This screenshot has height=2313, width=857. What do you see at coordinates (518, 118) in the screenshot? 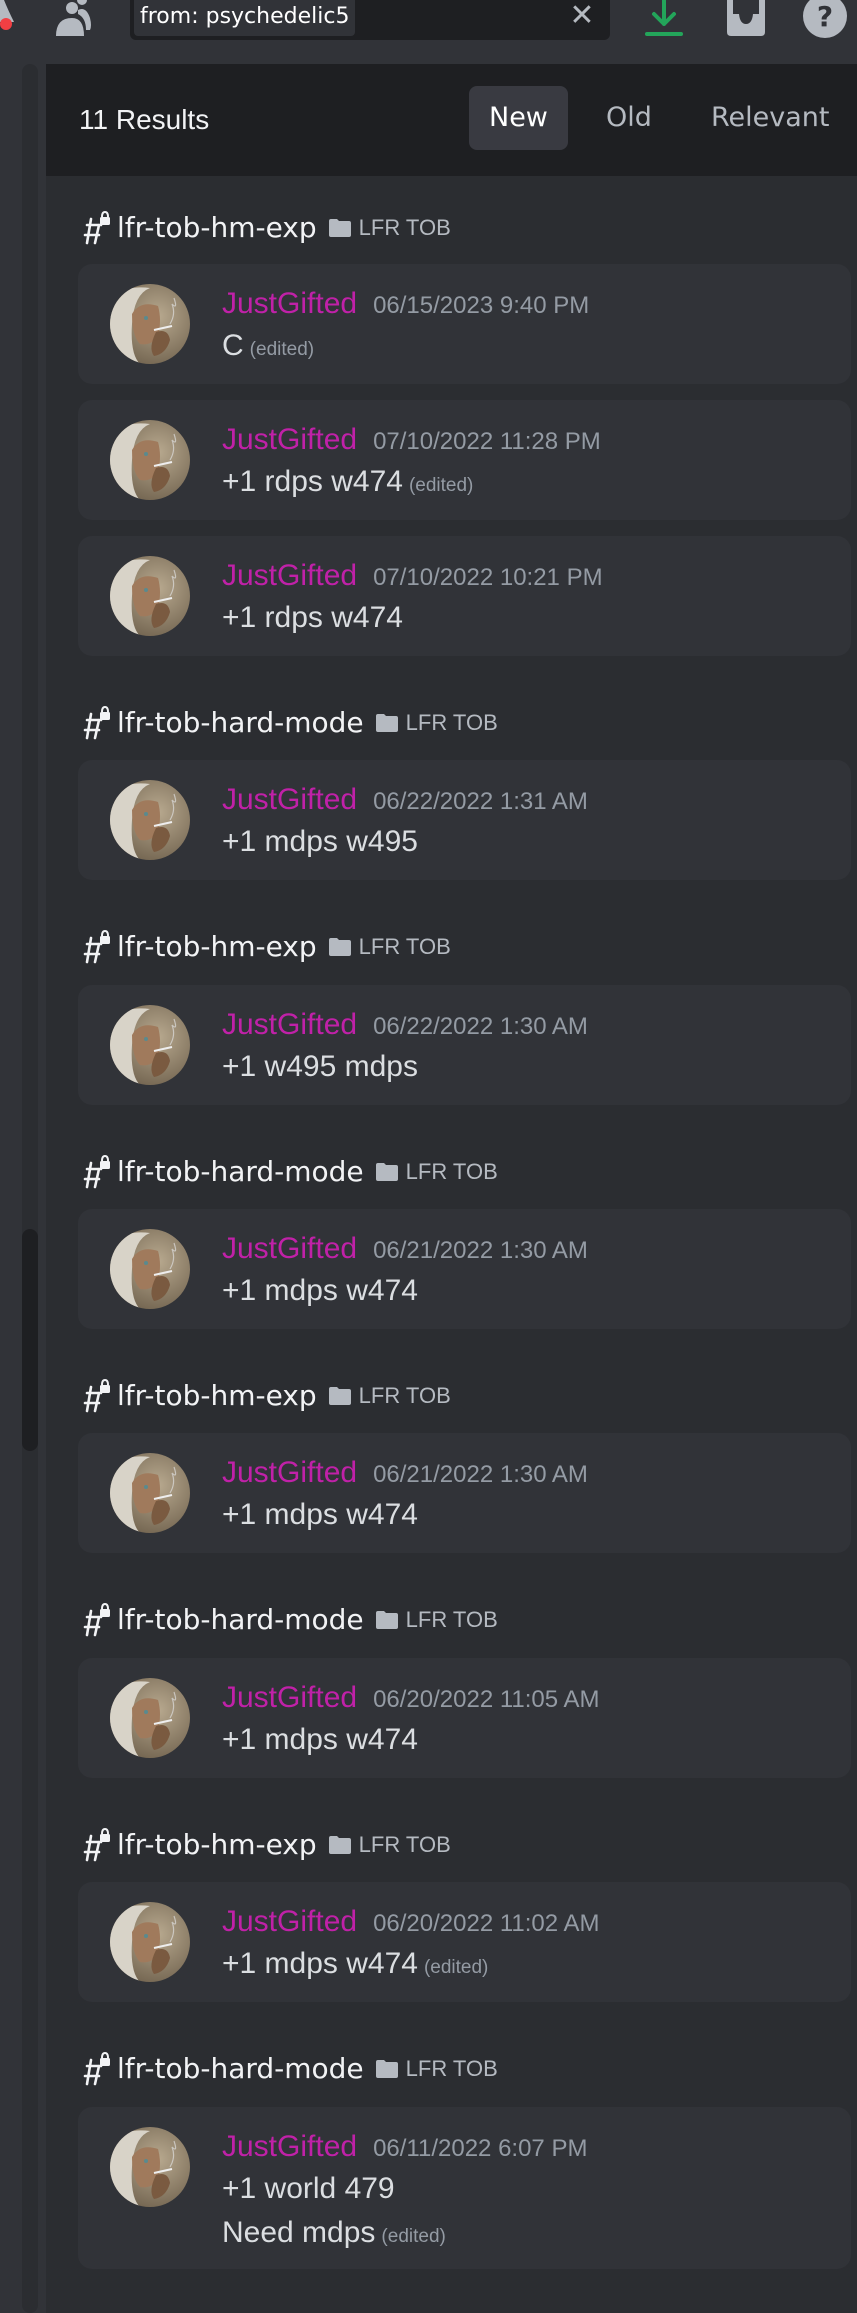
I see `sort-new-button: New` at bounding box center [518, 118].